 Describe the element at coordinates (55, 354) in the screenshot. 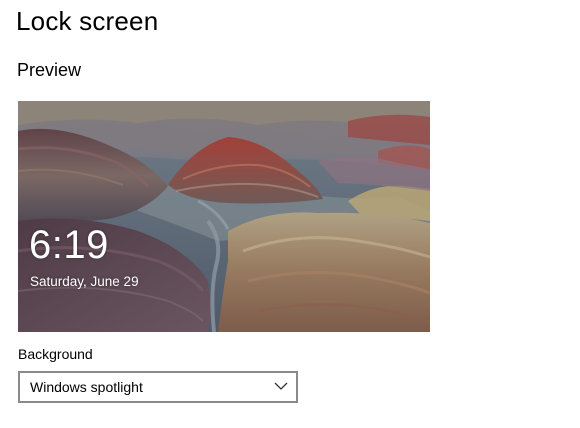

I see `background-label: Background` at that location.